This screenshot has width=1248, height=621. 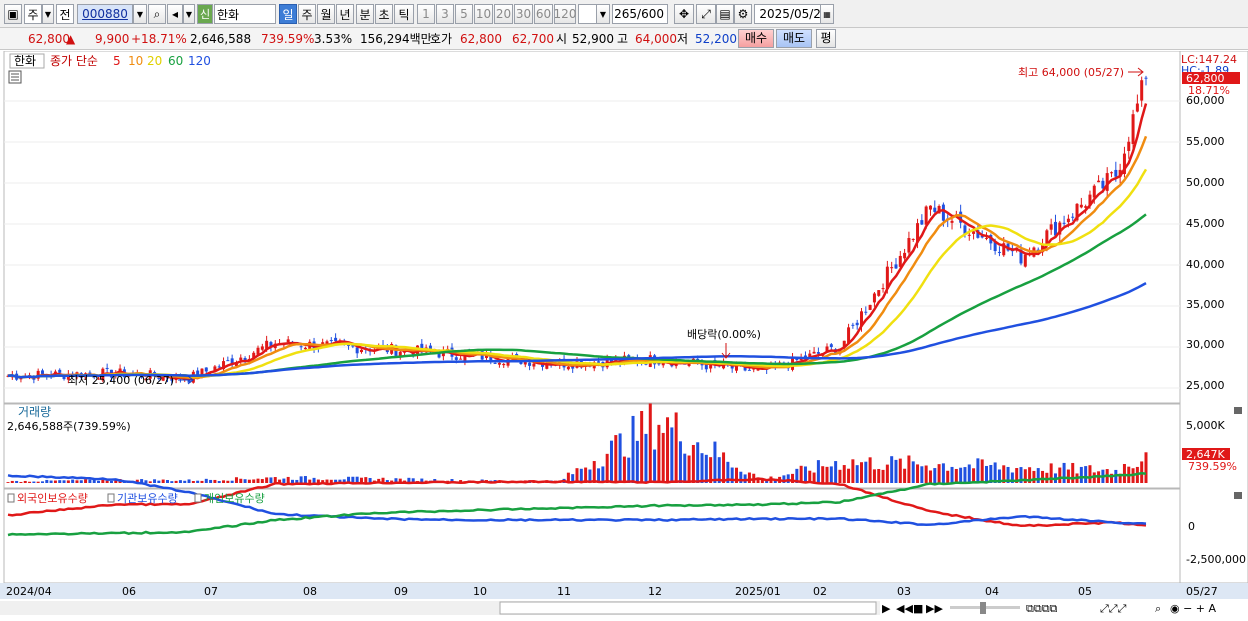 What do you see at coordinates (543, 14) in the screenshot?
I see `interval-60: 60` at bounding box center [543, 14].